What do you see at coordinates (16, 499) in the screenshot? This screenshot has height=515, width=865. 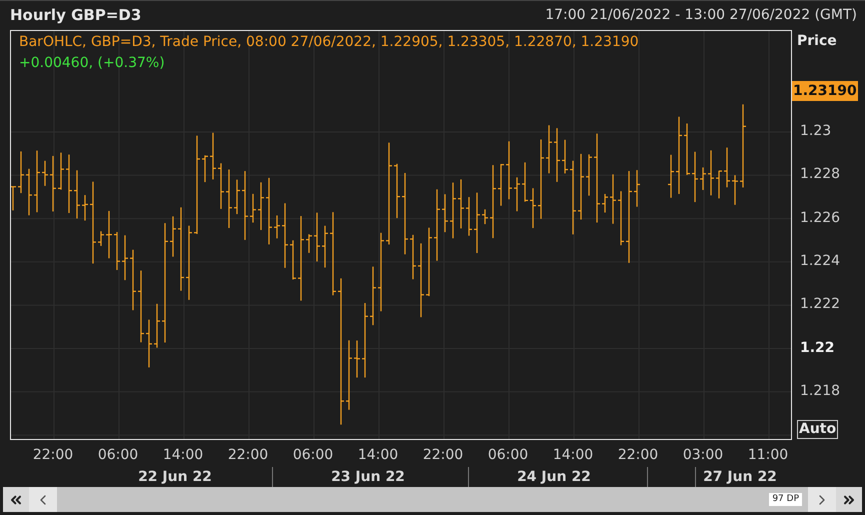 I see `scroll-start-button` at bounding box center [16, 499].